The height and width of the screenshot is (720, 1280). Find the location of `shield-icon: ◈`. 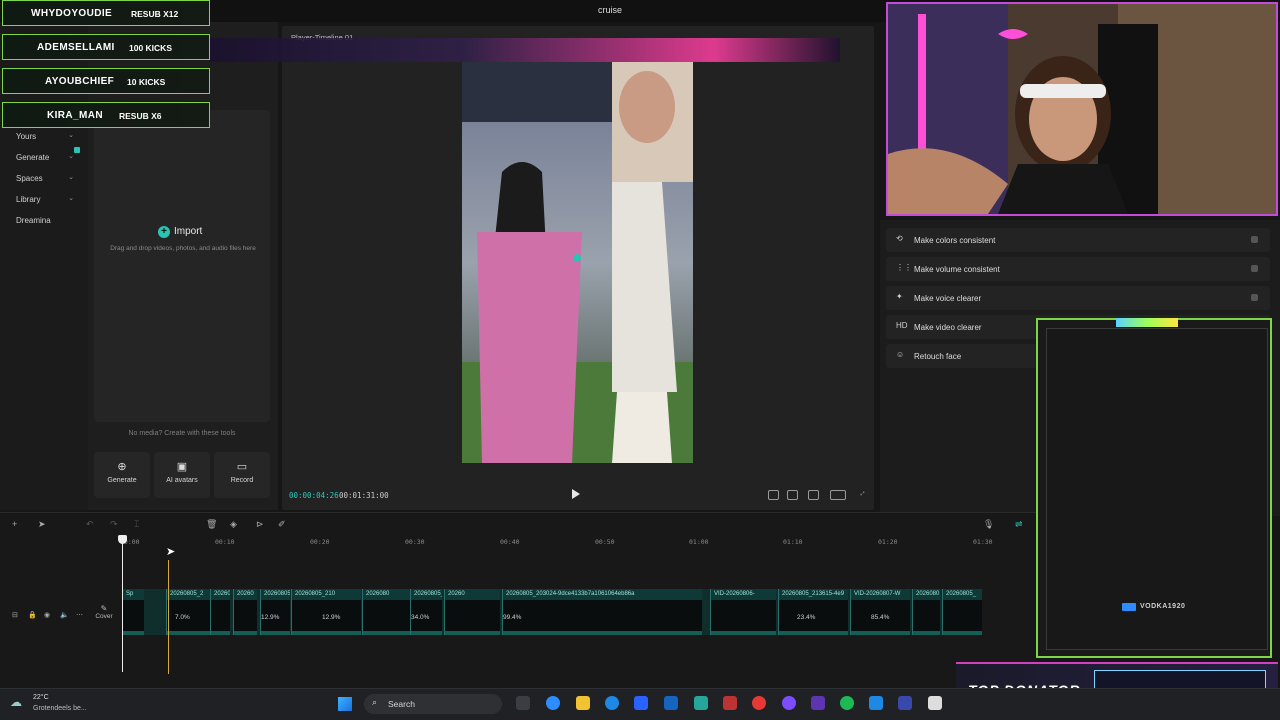

shield-icon: ◈ is located at coordinates (233, 524).